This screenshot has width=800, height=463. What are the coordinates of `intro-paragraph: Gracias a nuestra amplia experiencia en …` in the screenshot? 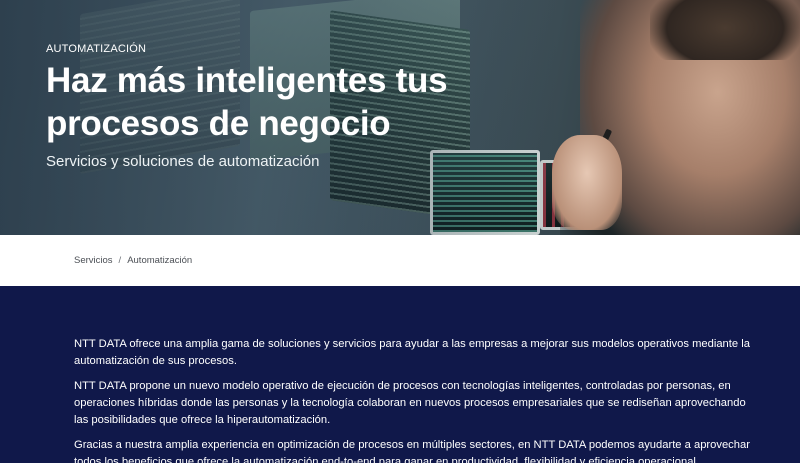 It's located at (412, 451).